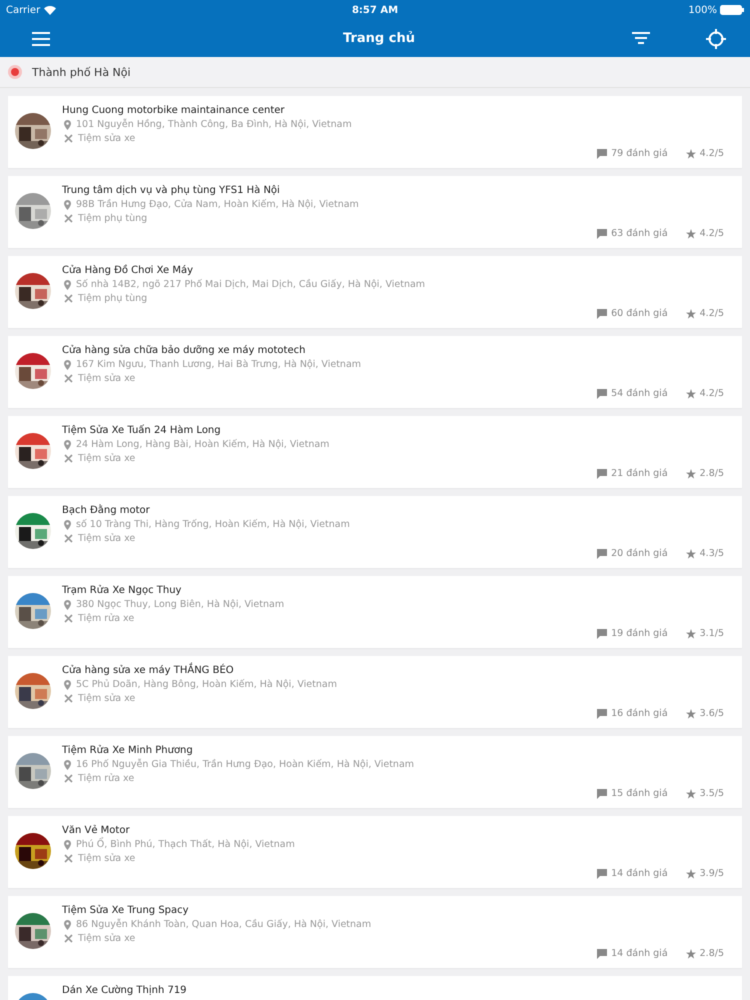 Image resolution: width=750 pixels, height=1000 pixels. I want to click on shop-name: Văn Vẻ Motor, so click(96, 830).